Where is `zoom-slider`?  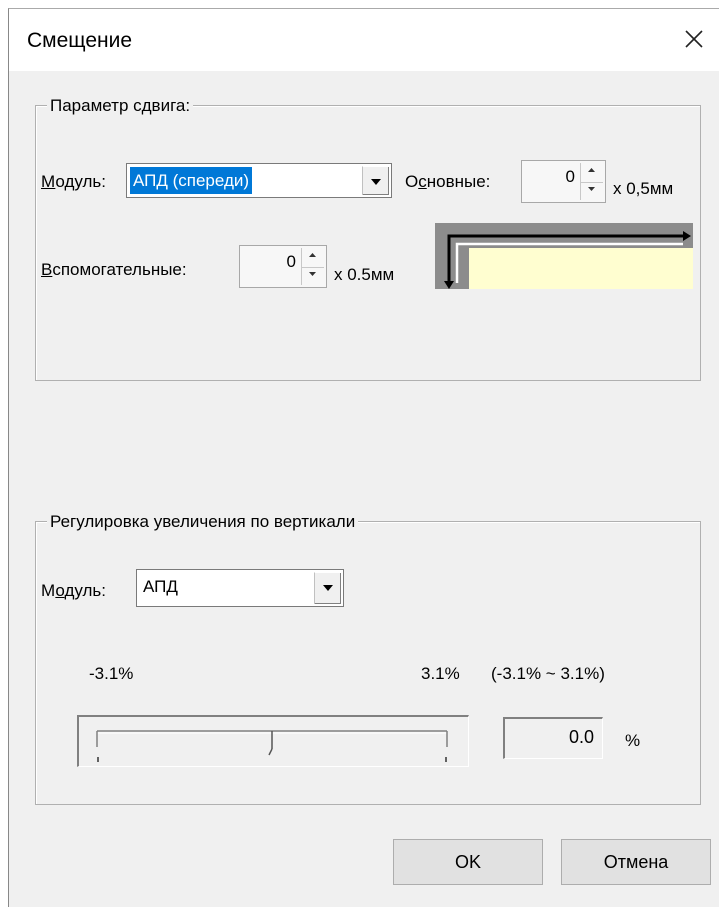 zoom-slider is located at coordinates (273, 741).